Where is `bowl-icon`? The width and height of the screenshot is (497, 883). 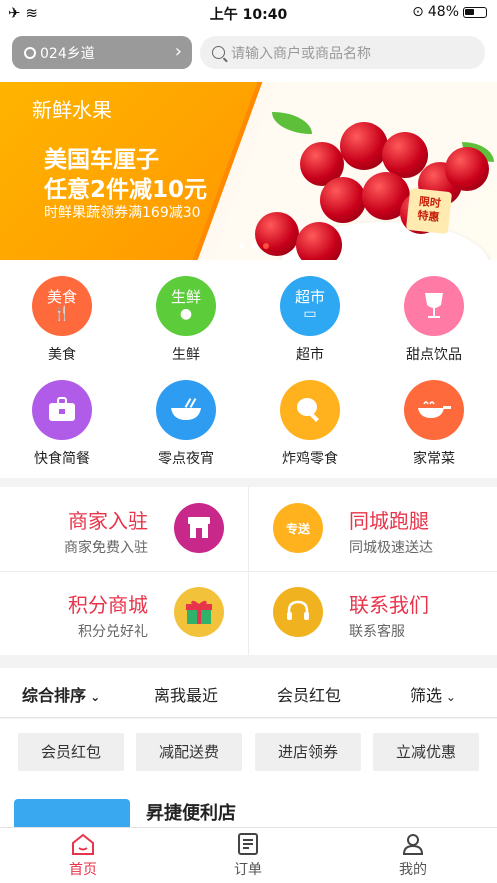 bowl-icon is located at coordinates (186, 410).